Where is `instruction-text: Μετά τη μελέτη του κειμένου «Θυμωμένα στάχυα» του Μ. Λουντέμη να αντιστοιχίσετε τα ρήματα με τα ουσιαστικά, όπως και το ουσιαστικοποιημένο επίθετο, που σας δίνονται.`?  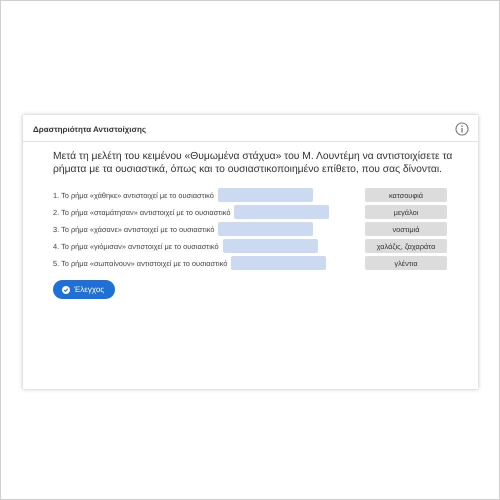
instruction-text: Μετά τη μελέτη του κειμένου «Θυμωμένα στάχυα» του Μ. Λουντέμη να αντιστοιχίσετε τα ρήματα με τα ουσιαστικά, όπως και το ουσιαστικοποιημένο επίθετο, που σας δίνονται. is located at coordinates (253, 163).